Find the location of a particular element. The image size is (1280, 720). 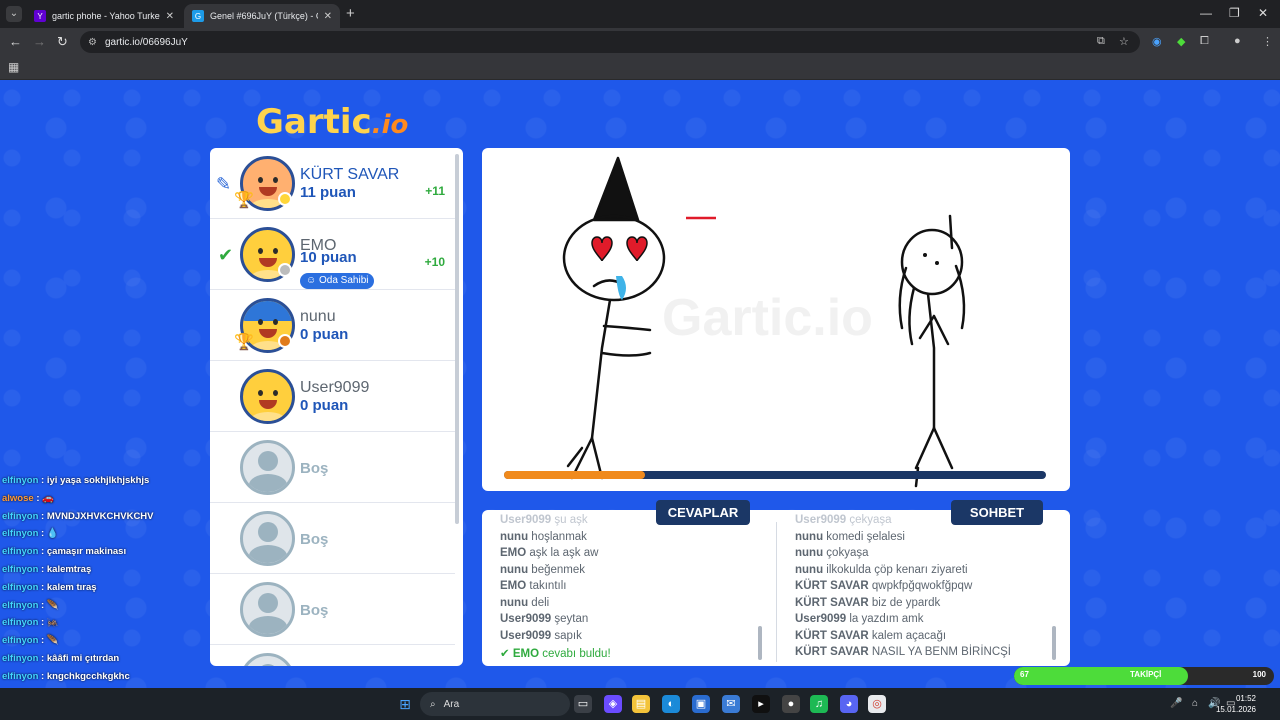

tab-title: Genel #696JuY (Türkçe) - G is located at coordinates (264, 16).